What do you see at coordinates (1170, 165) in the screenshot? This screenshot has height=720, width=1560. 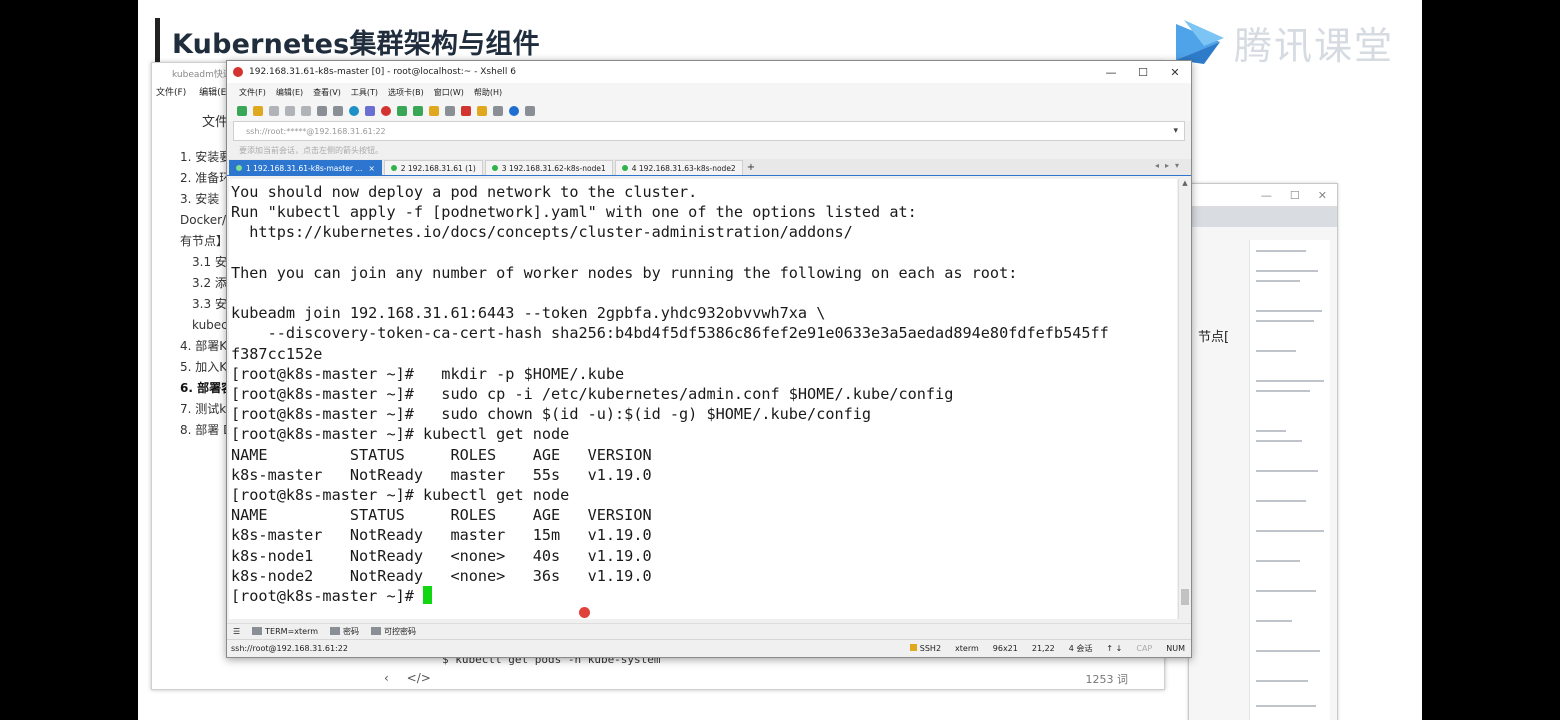 I see `tab-scroll-arrows-icon: ◂▸▾` at bounding box center [1170, 165].